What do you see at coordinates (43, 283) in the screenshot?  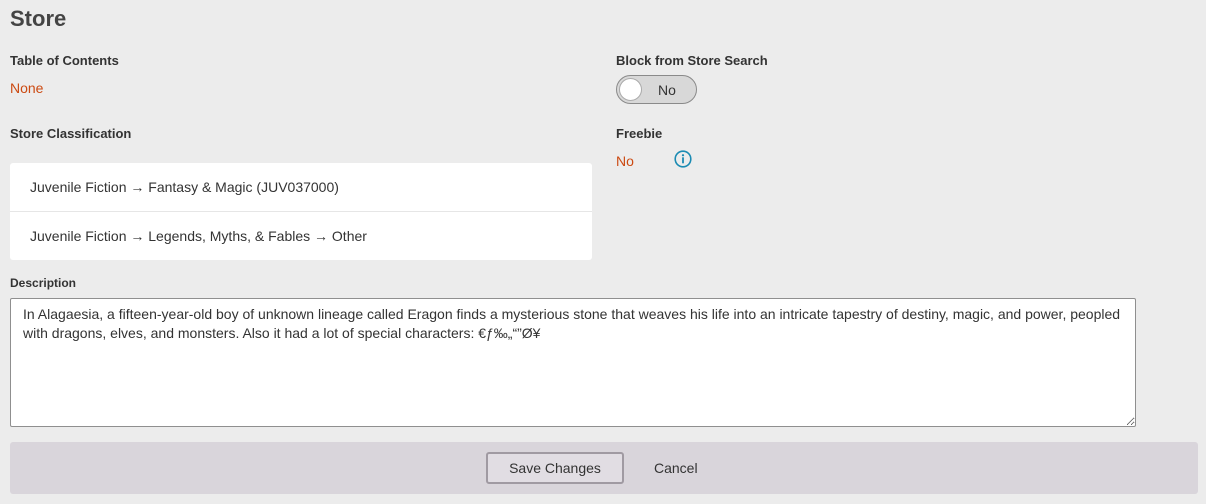 I see `description-label: Description` at bounding box center [43, 283].